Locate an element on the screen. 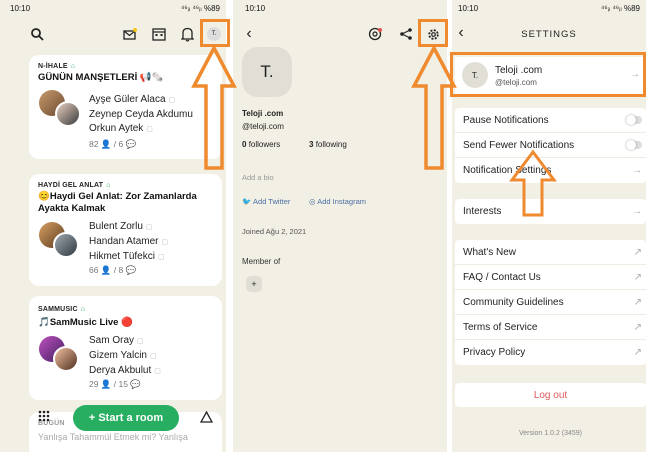 Image resolution: width=646 pixels, height=452 pixels. following-link: 3 following is located at coordinates (328, 144).